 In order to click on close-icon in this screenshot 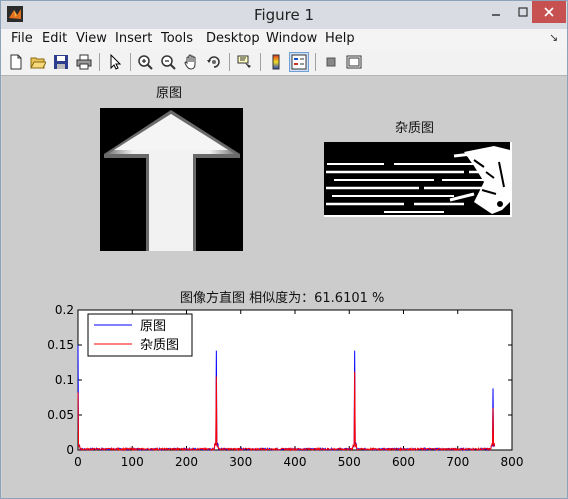, I will do `click(549, 12)`.